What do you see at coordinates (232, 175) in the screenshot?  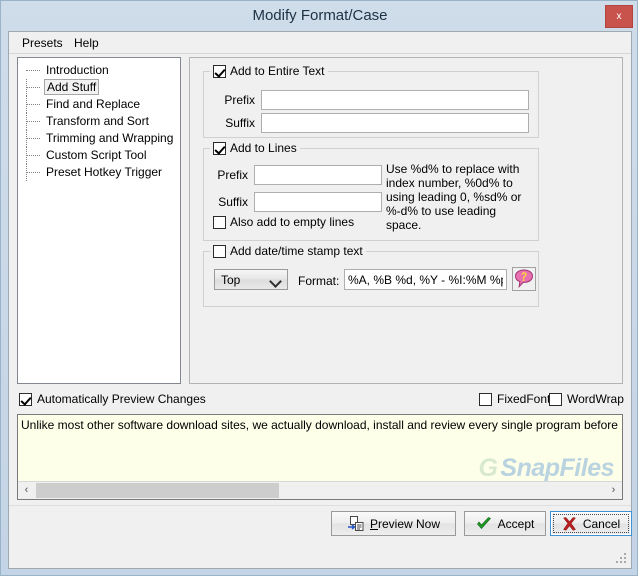 I see `lines-prefix-label: Prefix` at bounding box center [232, 175].